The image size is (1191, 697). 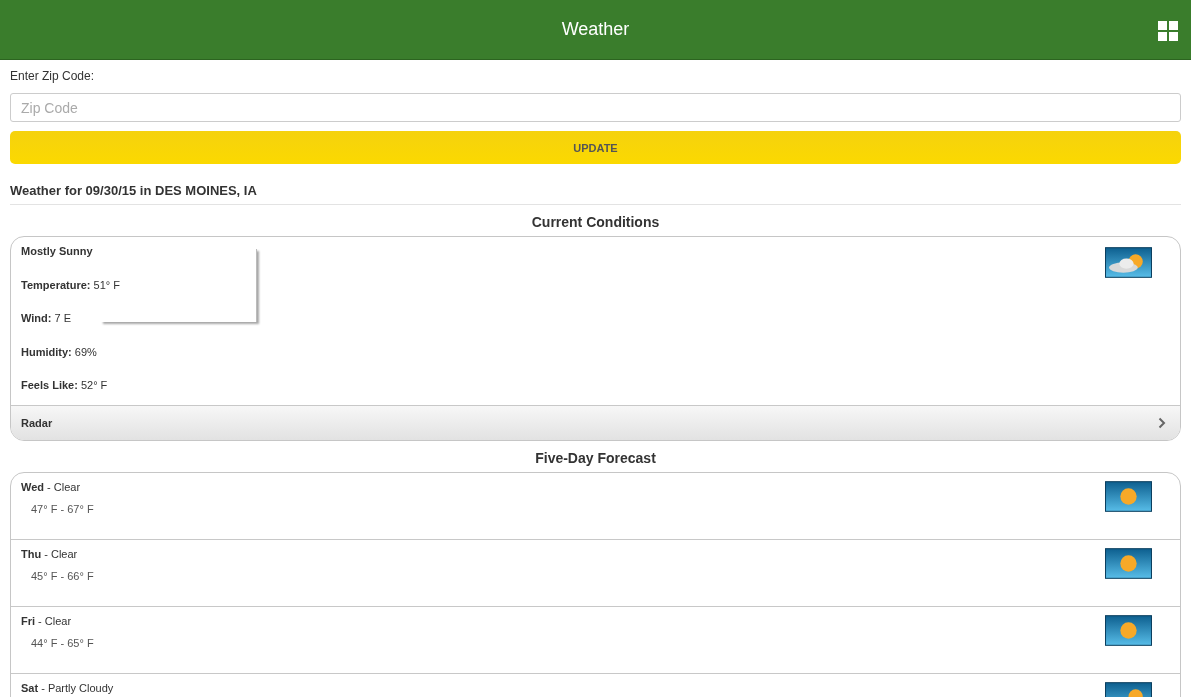 I want to click on update-button: UPDATE, so click(x=595, y=147).